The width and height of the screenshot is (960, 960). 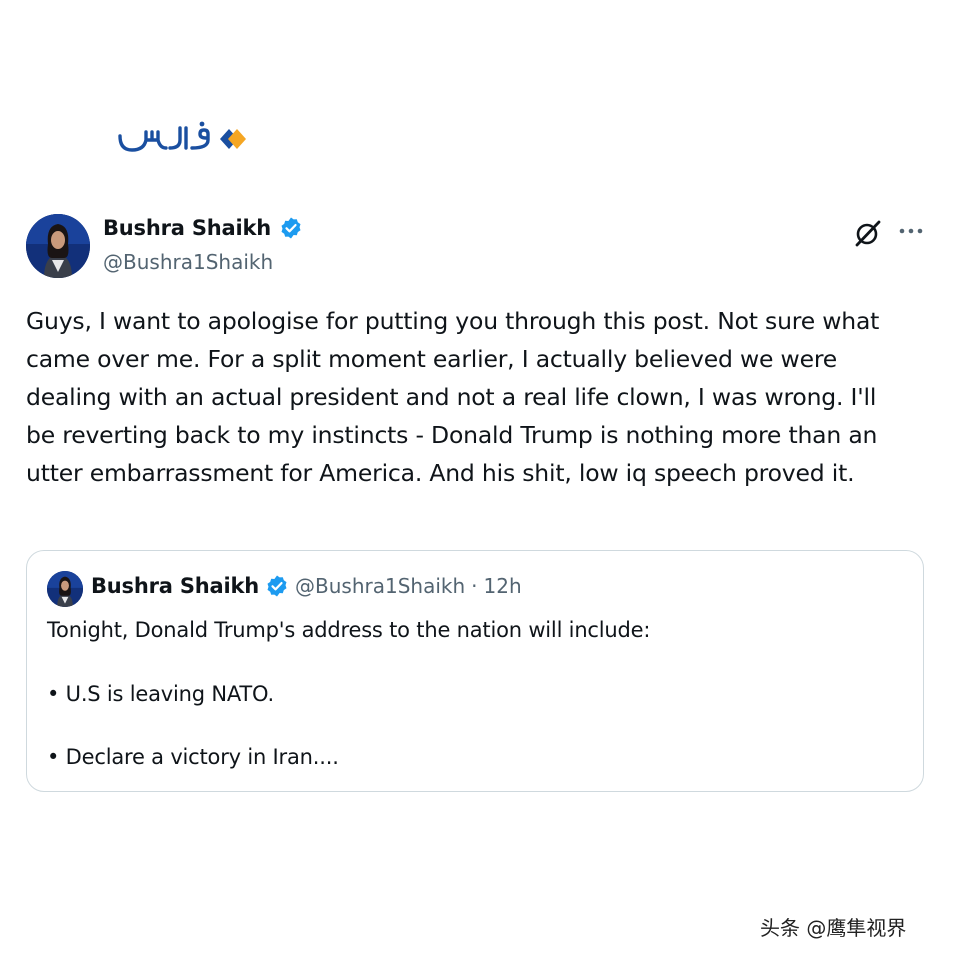 I want to click on author-display-name: Bushra Shaikh, so click(x=187, y=228).